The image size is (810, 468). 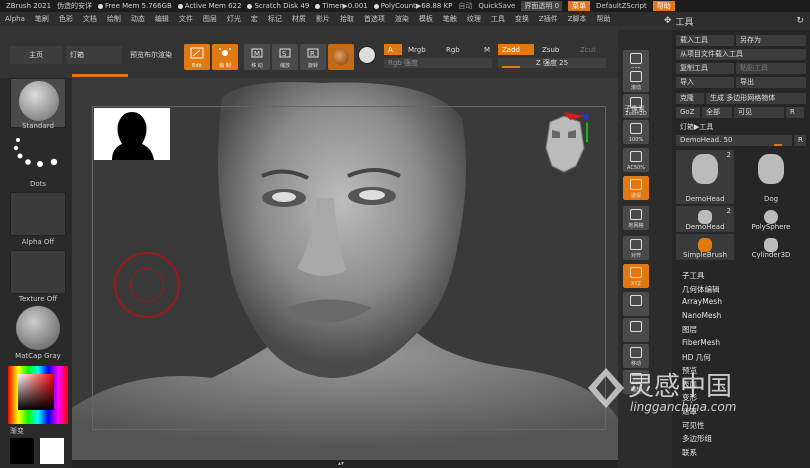 What do you see at coordinates (38, 328) in the screenshot?
I see `material-selector` at bounding box center [38, 328].